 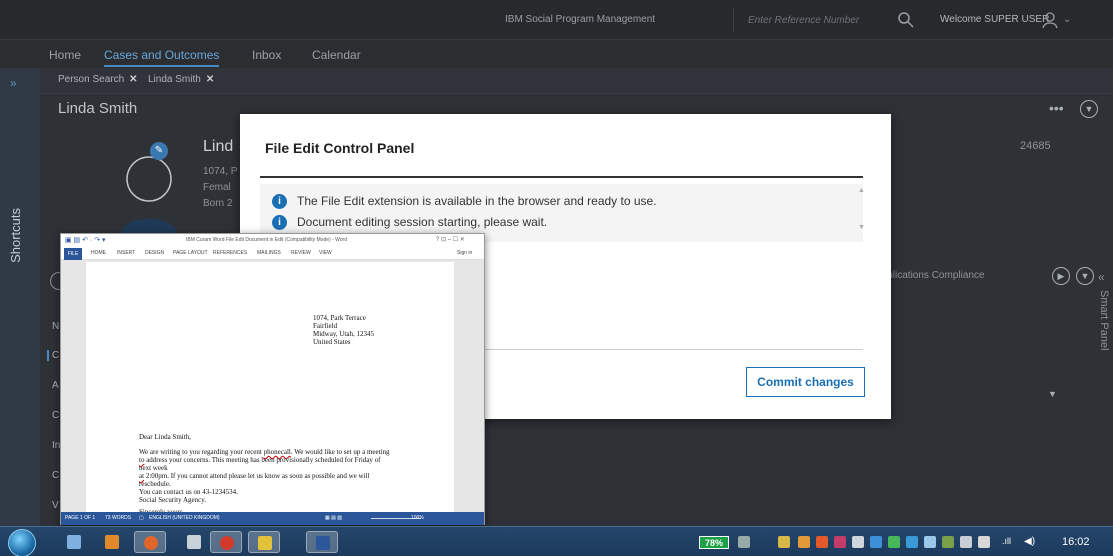 I want to click on chrome-icon, so click(x=226, y=542).